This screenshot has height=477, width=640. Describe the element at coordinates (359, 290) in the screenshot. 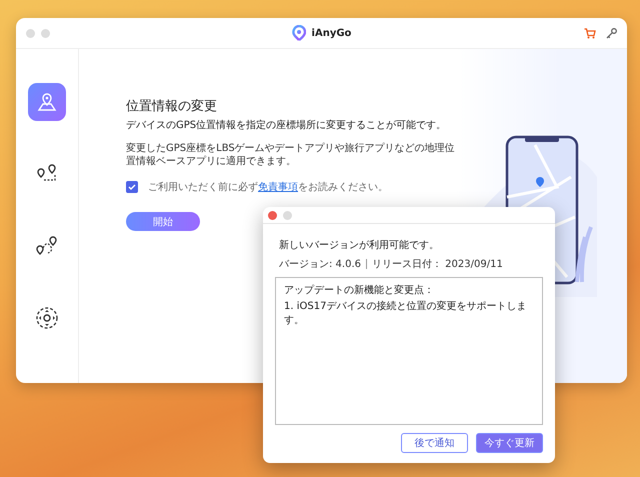

I see `release-note-line: アップデートの新機能と変更点：` at that location.